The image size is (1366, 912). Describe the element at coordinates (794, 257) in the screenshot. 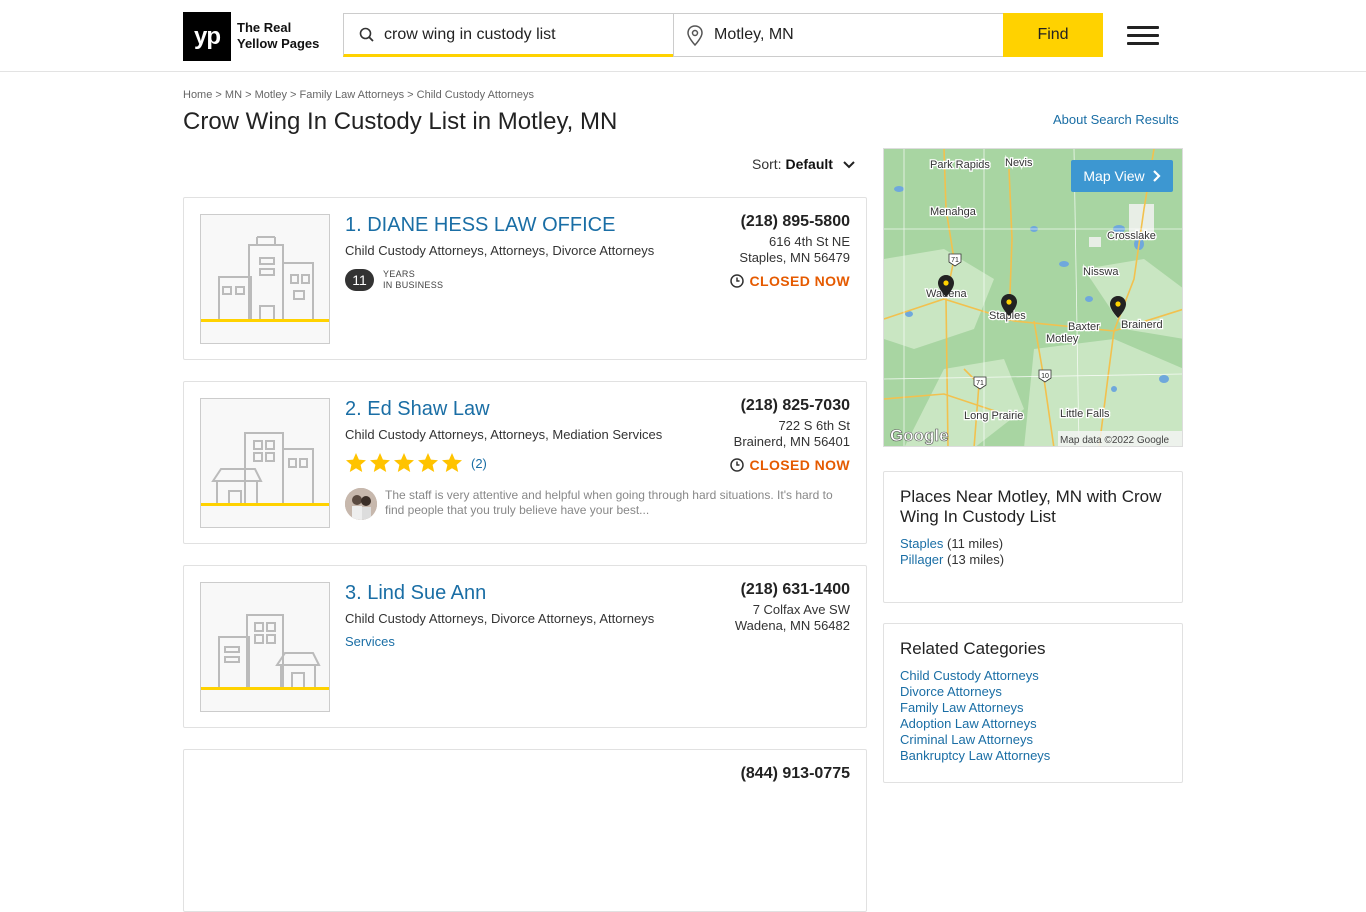

I see `city-state-zip: Staples, MN 56479` at that location.